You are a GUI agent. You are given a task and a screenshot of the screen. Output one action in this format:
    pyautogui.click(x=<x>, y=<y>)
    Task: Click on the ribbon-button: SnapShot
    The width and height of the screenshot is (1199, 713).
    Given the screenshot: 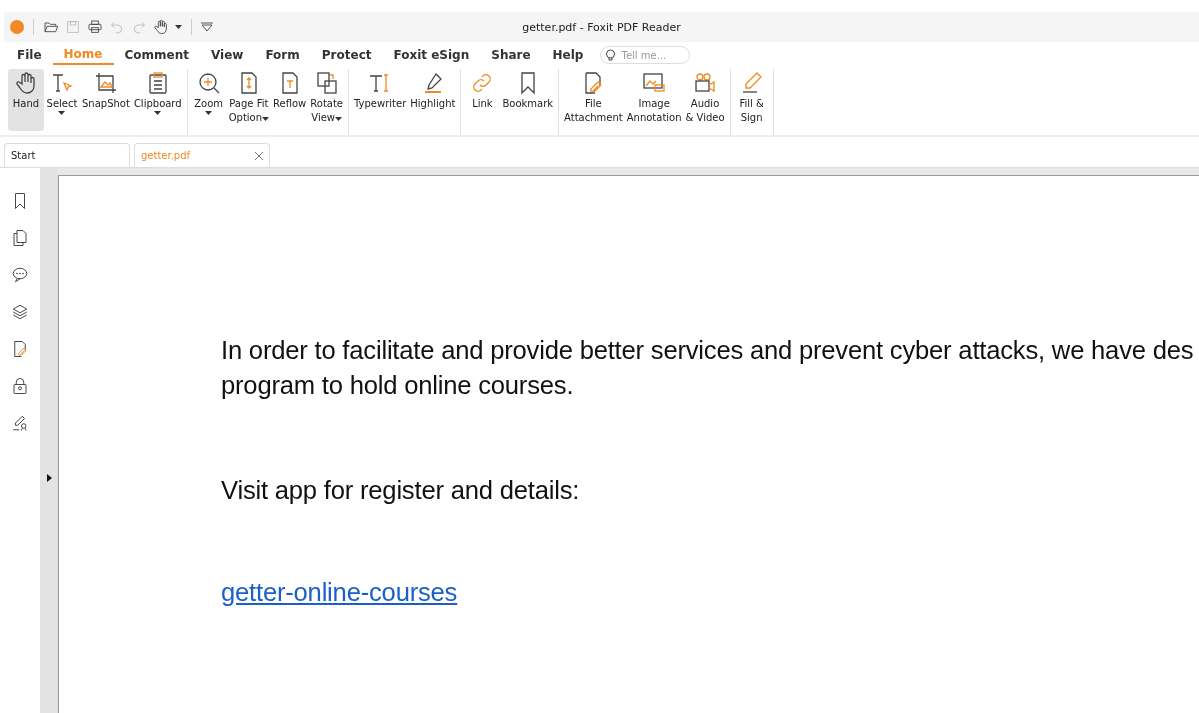 What is the action you would take?
    pyautogui.click(x=106, y=100)
    